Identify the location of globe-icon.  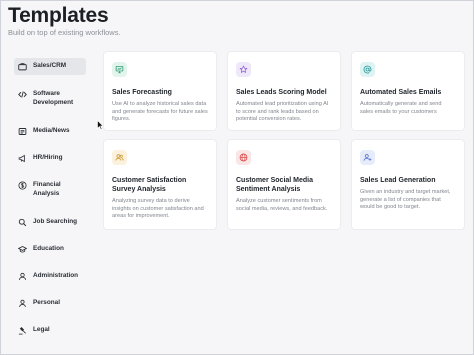
(243, 157).